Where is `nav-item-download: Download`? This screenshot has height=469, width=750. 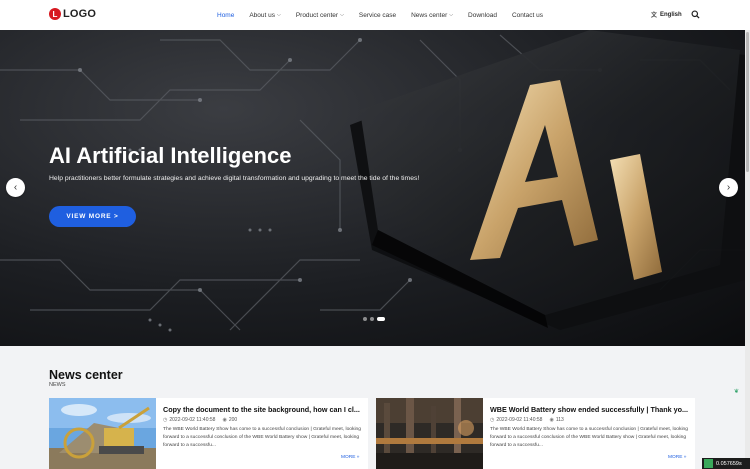
nav-item-download: Download is located at coordinates (482, 15).